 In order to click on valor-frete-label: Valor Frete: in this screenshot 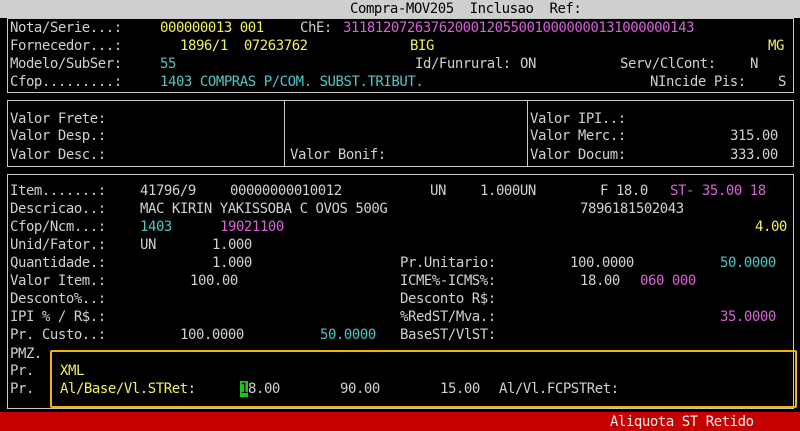, I will do `click(58, 119)`.